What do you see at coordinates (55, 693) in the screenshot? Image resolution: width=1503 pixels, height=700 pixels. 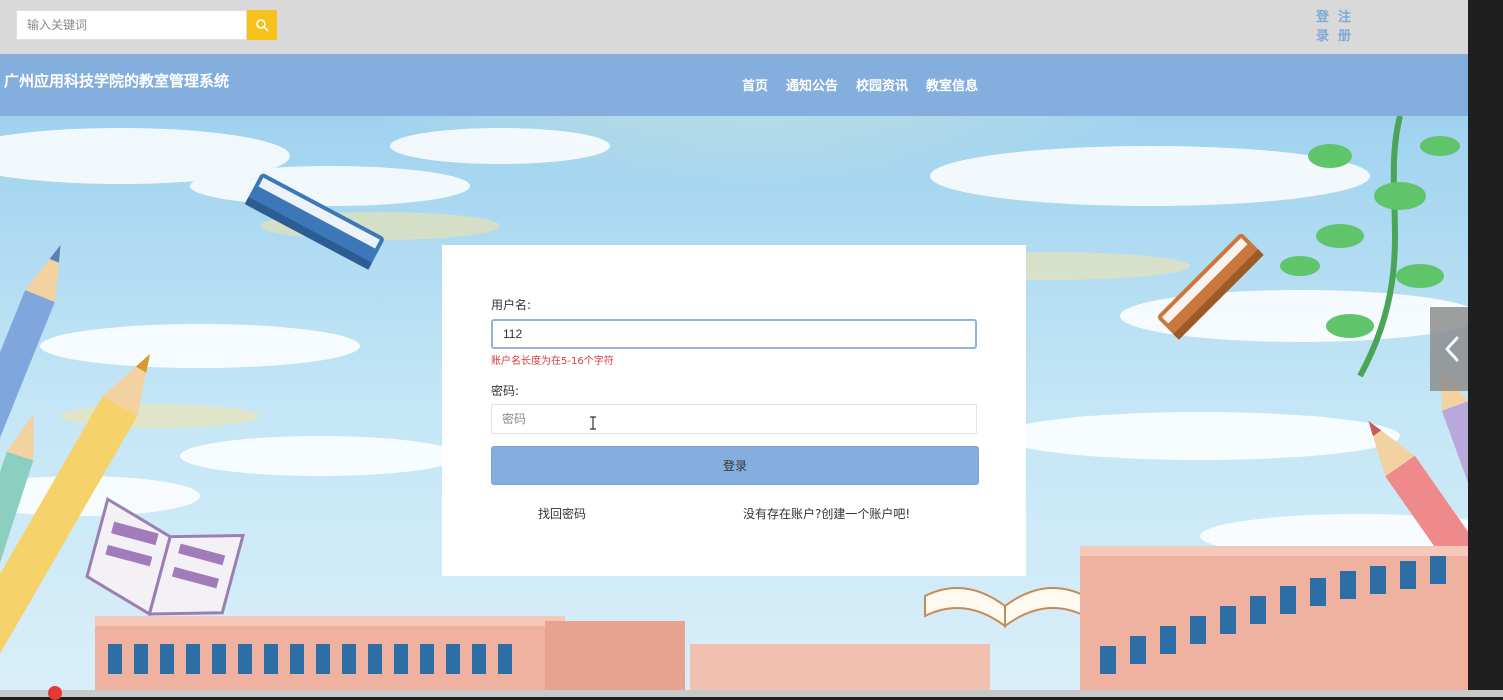 I see `record-indicator-icon` at bounding box center [55, 693].